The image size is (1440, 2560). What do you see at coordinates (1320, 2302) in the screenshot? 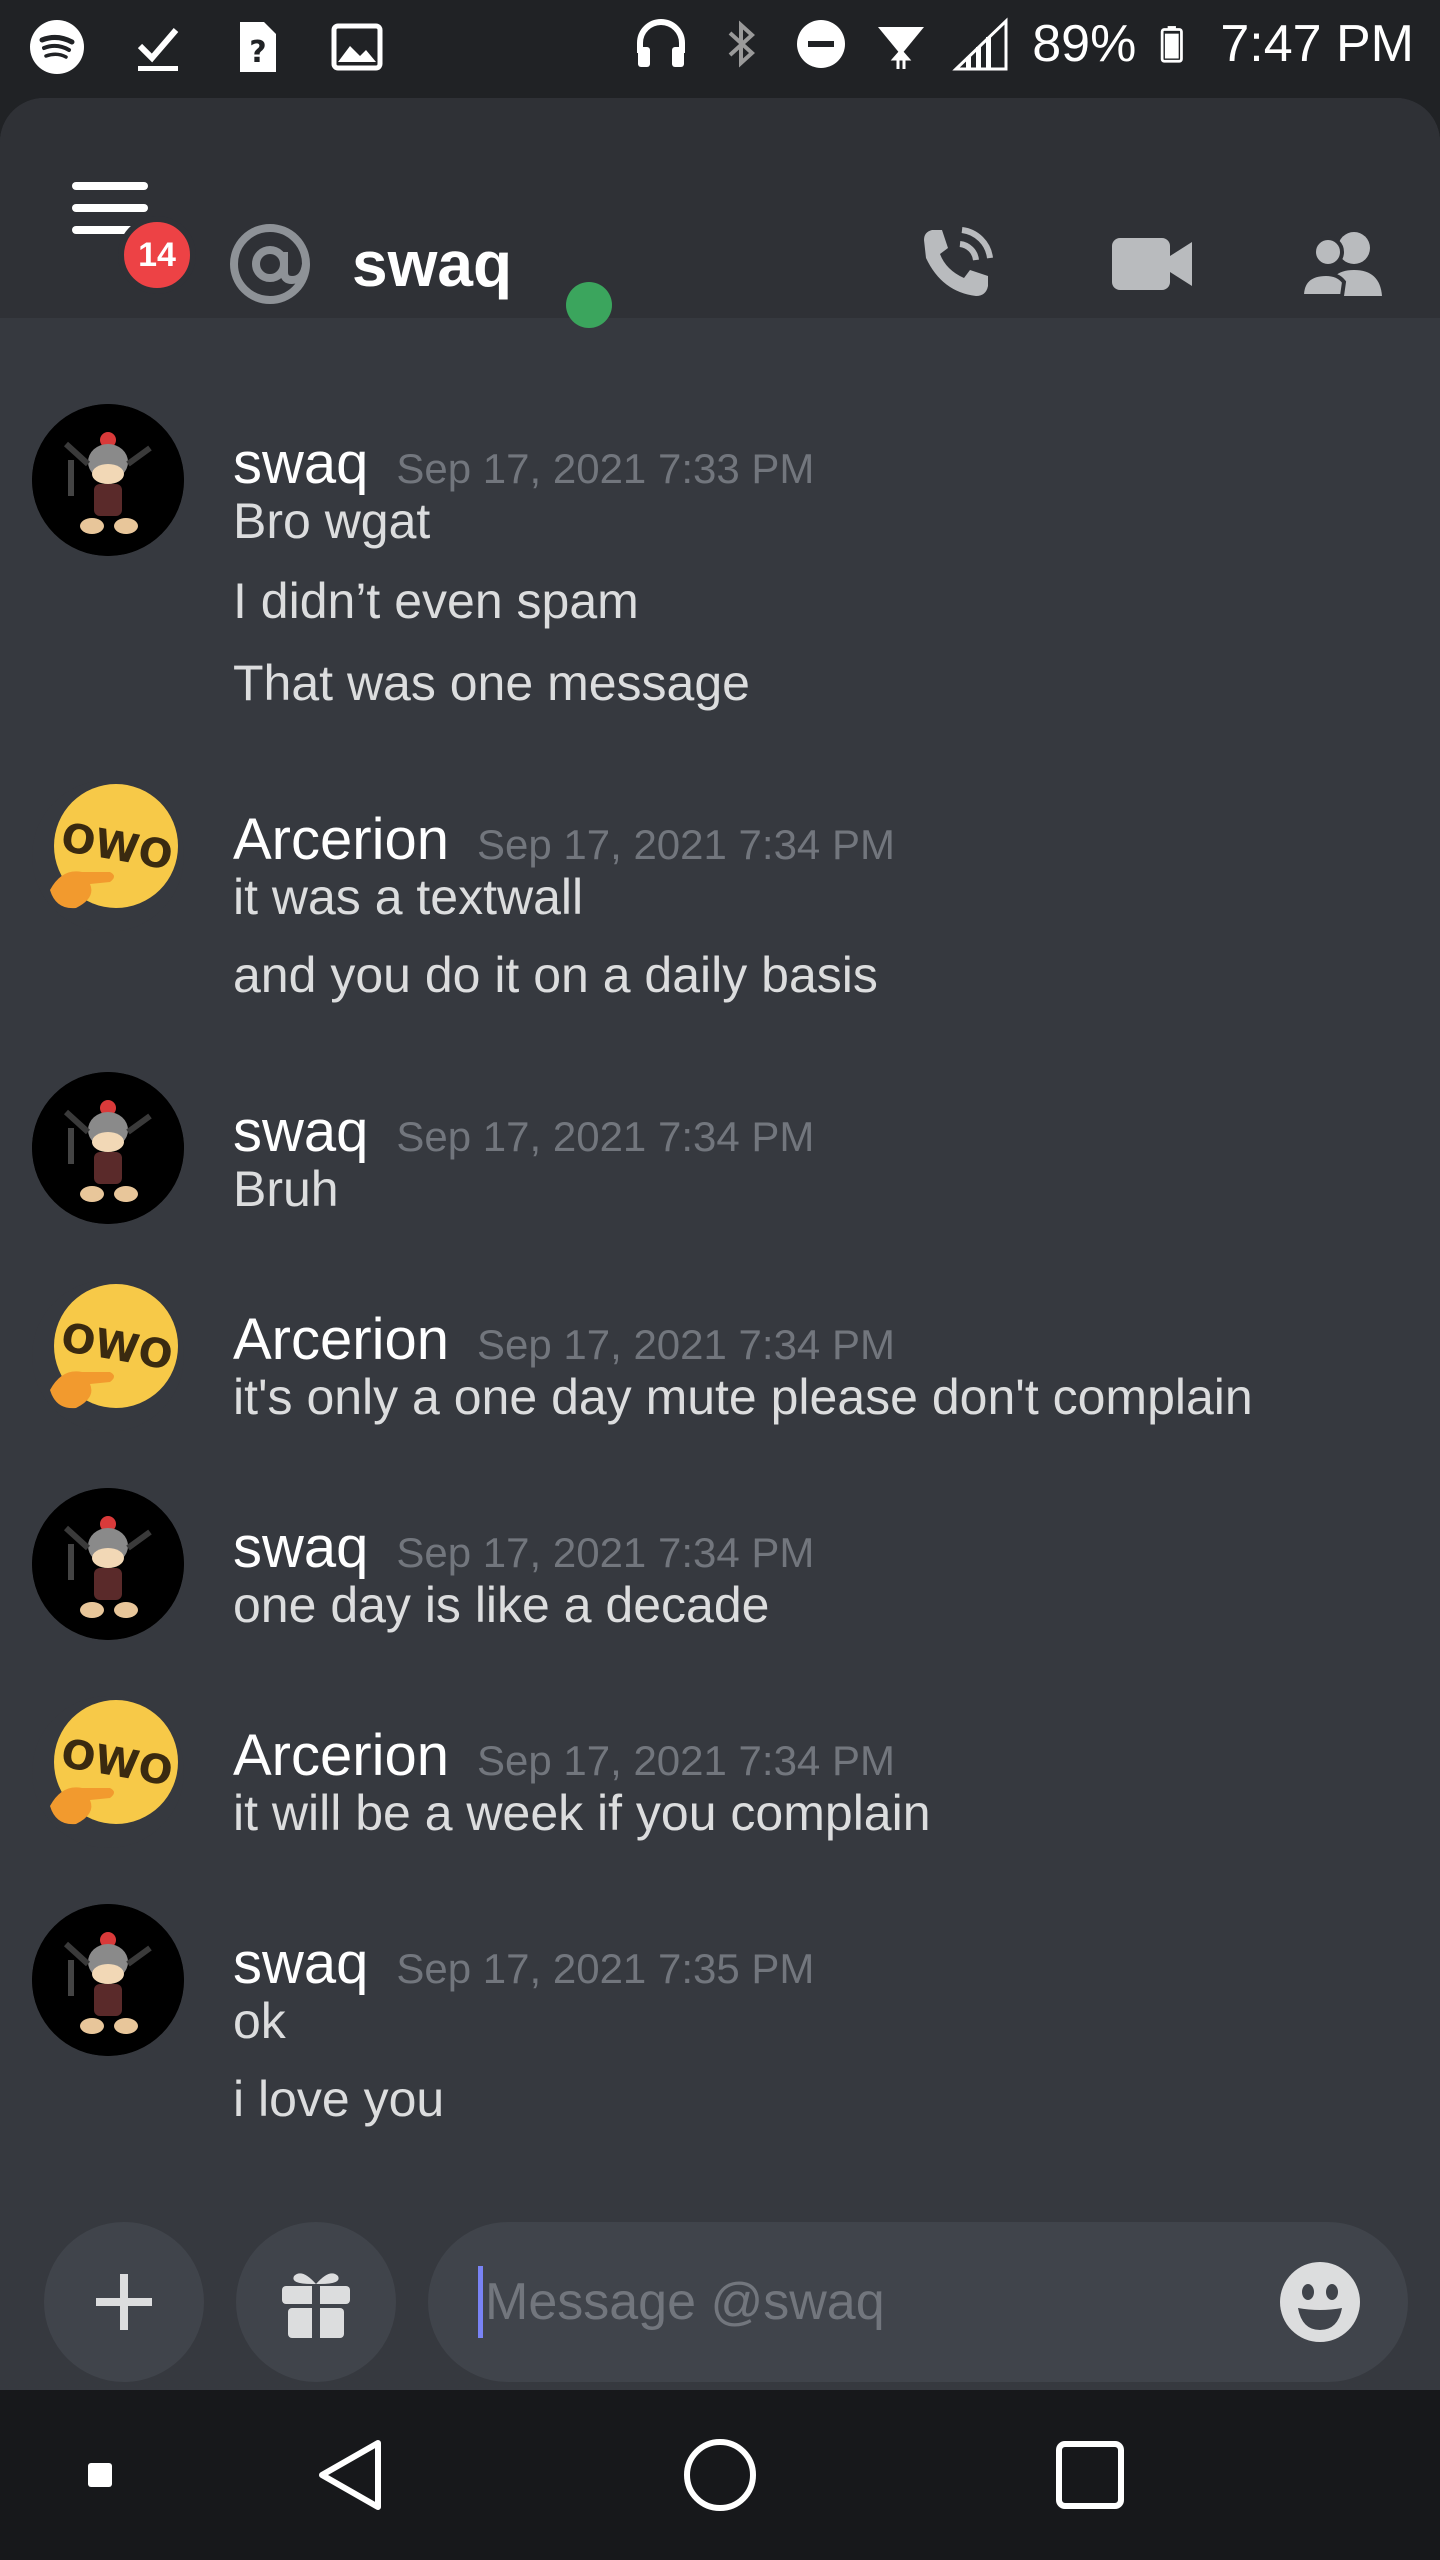
I see `emoji-icon` at bounding box center [1320, 2302].